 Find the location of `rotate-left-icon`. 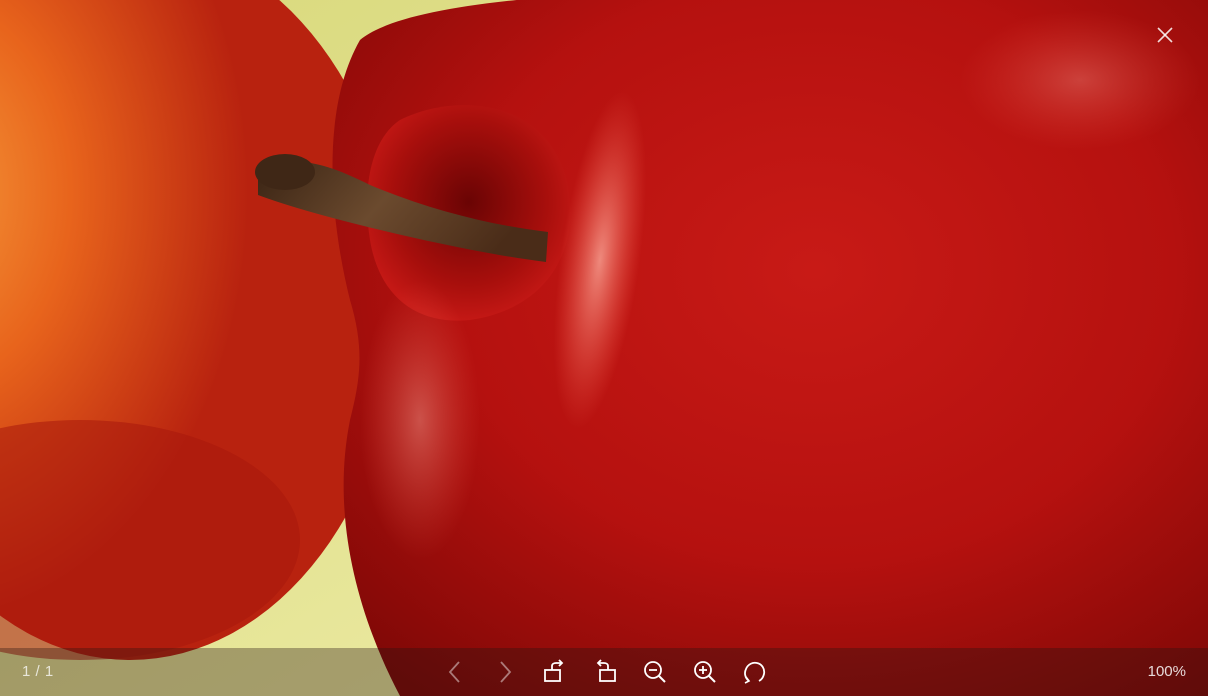

rotate-left-icon is located at coordinates (606, 670).